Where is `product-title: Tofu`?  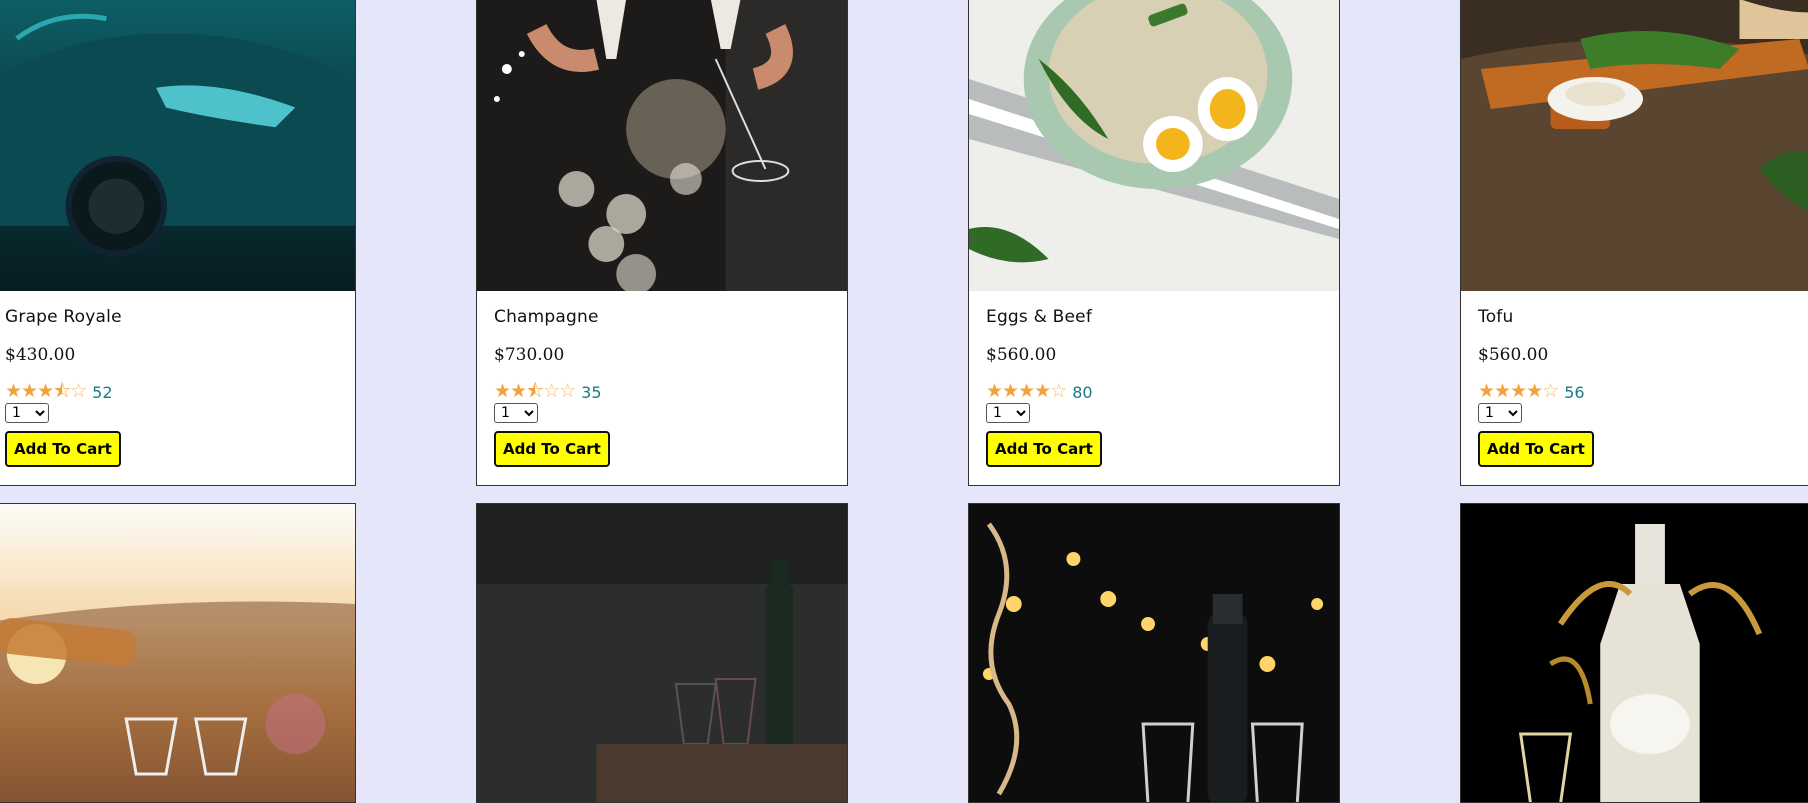 product-title: Tofu is located at coordinates (1495, 317).